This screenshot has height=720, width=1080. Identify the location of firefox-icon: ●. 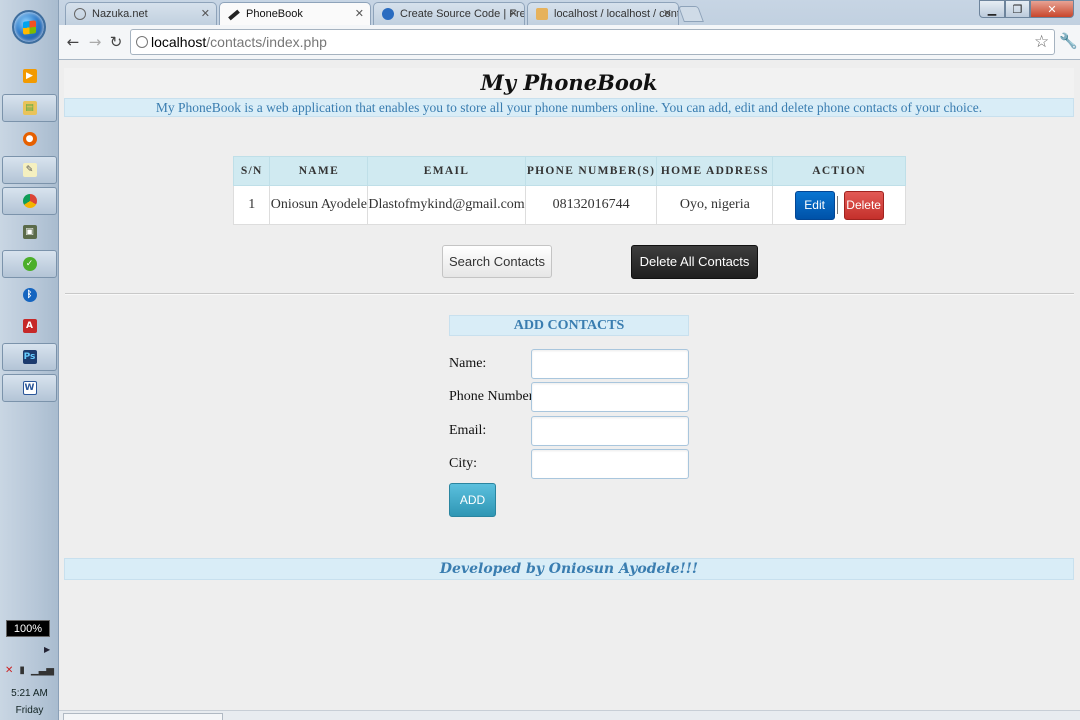
(29, 139).